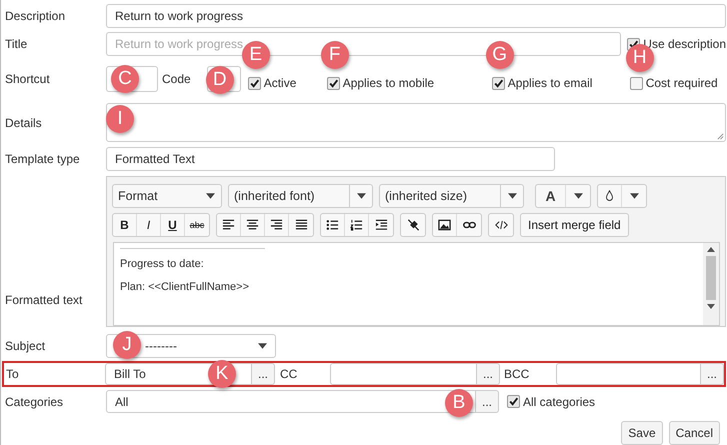 This screenshot has width=727, height=445. What do you see at coordinates (176, 79) in the screenshot?
I see `field-label: Code` at bounding box center [176, 79].